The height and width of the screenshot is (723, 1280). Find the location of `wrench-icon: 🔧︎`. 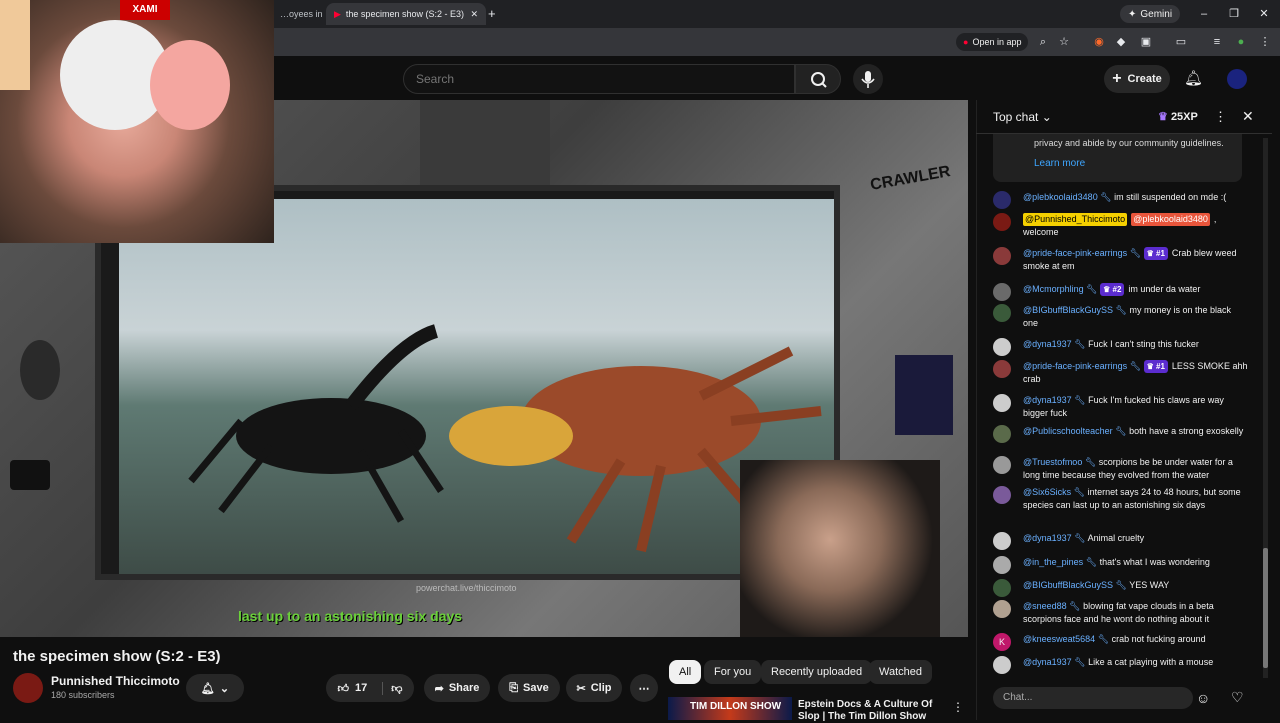

wrench-icon: 🔧︎ is located at coordinates (1079, 492).